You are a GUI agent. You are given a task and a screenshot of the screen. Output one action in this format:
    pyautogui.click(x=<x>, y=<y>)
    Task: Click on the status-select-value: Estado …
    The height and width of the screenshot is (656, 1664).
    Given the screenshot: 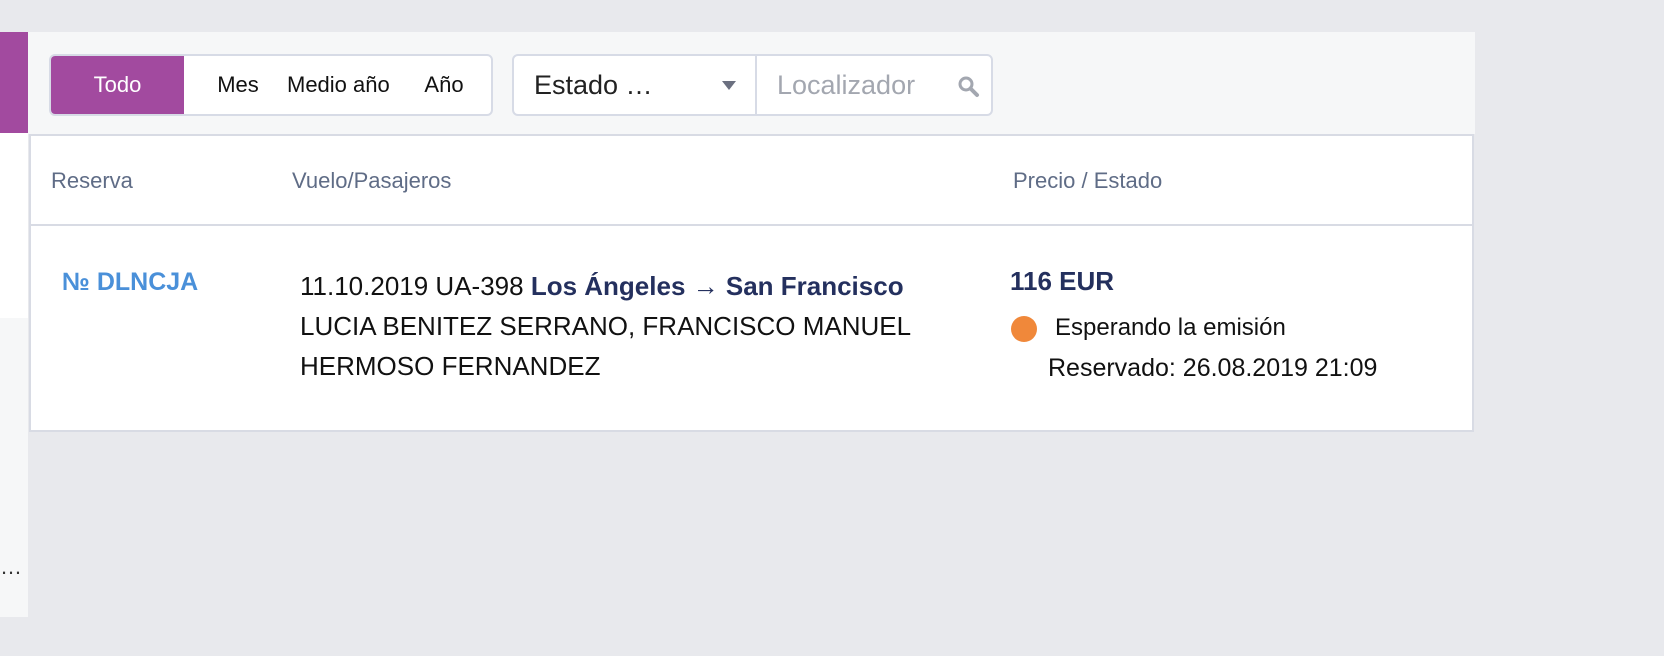 What is the action you would take?
    pyautogui.click(x=593, y=85)
    